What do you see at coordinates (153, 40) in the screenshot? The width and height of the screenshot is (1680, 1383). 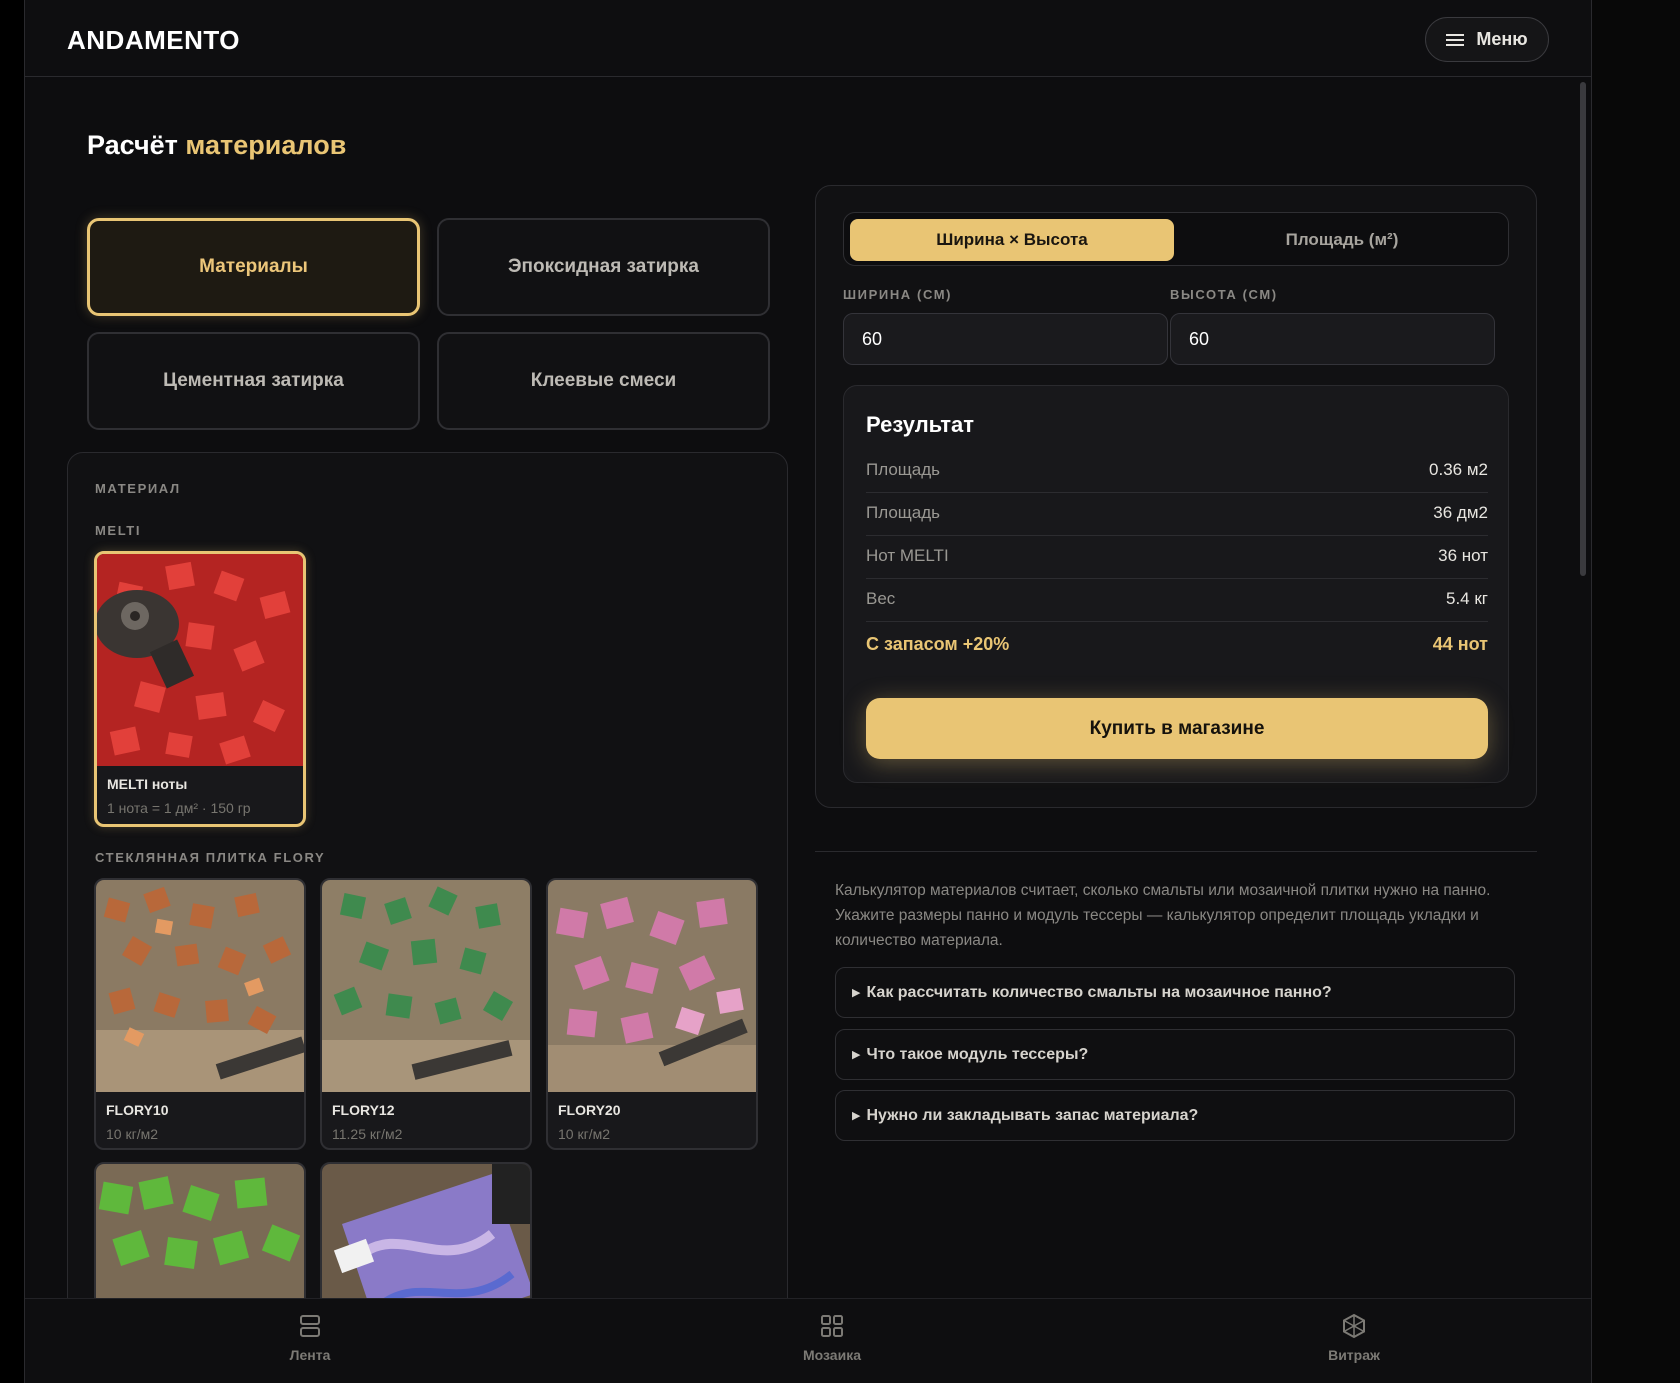 I see `logo: ANDAMENTO` at bounding box center [153, 40].